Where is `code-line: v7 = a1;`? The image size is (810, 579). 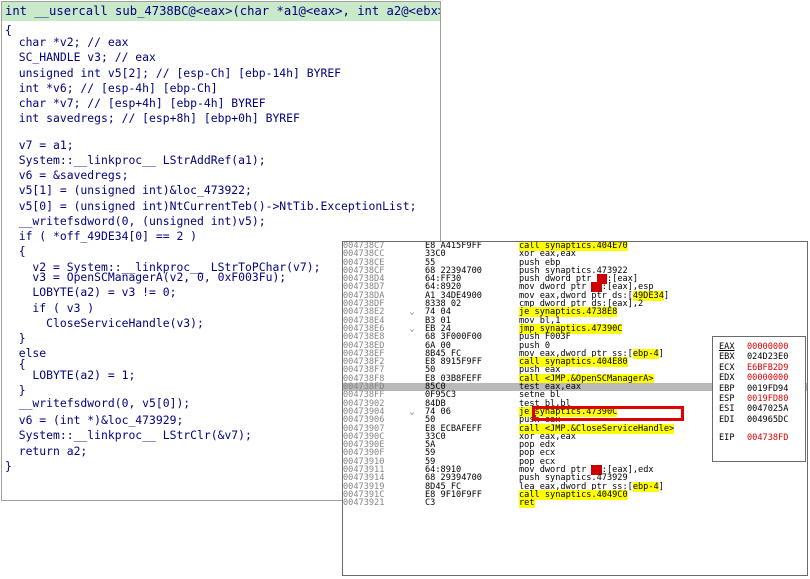 code-line: v7 = a1; is located at coordinates (222, 145).